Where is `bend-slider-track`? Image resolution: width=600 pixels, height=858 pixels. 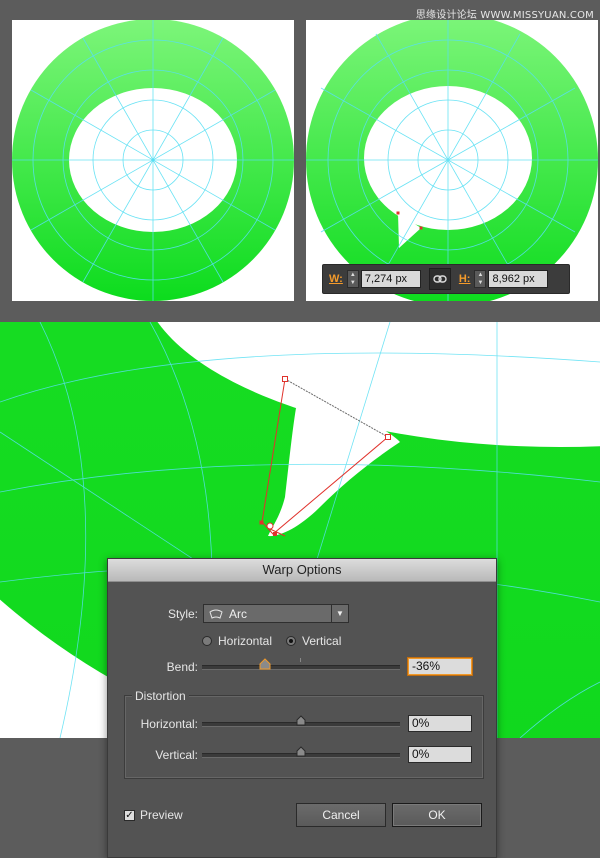
bend-slider-track is located at coordinates (301, 667).